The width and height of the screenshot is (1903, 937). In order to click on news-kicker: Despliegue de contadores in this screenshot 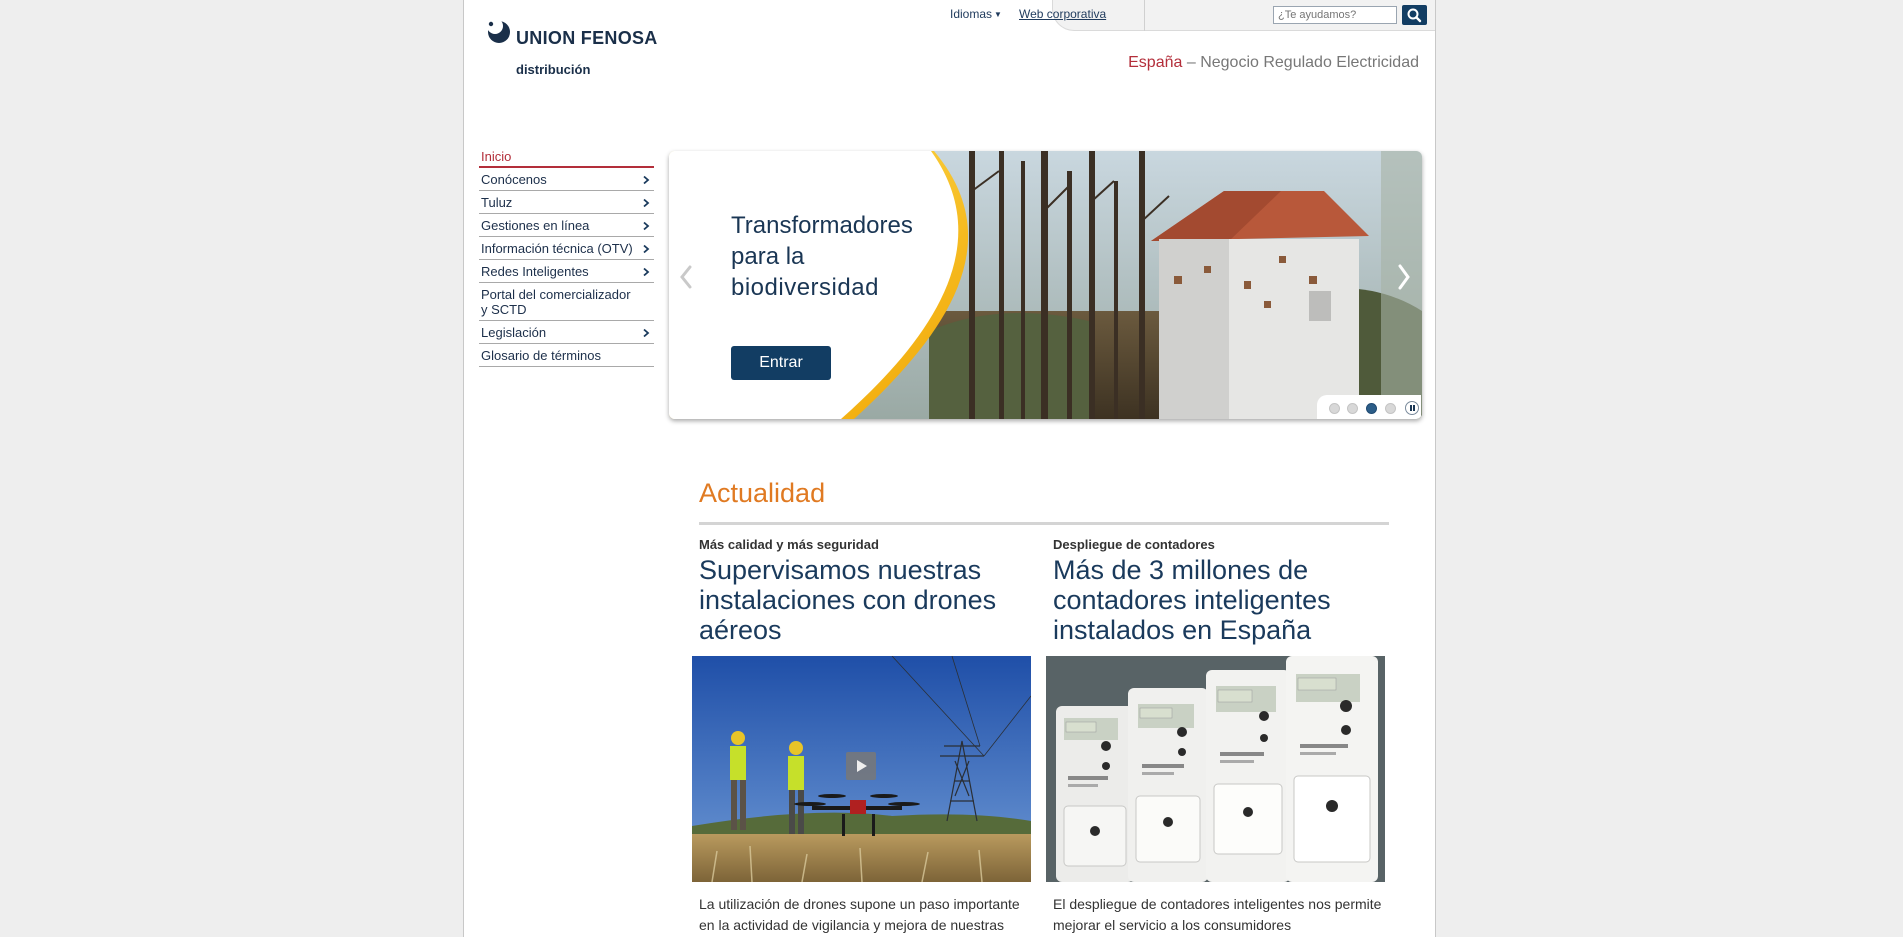, I will do `click(1134, 544)`.